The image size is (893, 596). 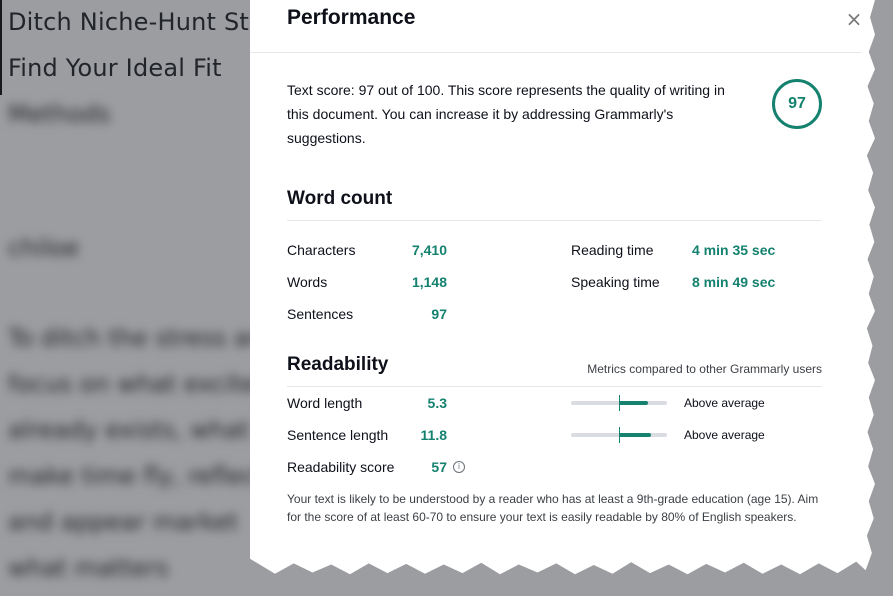 What do you see at coordinates (341, 467) in the screenshot?
I see `readability-score-label: Readability score` at bounding box center [341, 467].